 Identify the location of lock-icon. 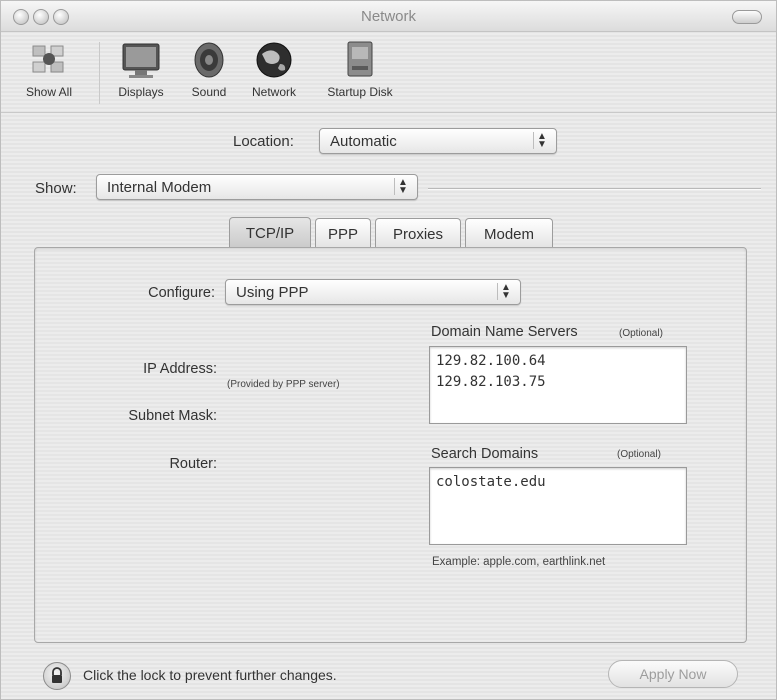
(57, 675).